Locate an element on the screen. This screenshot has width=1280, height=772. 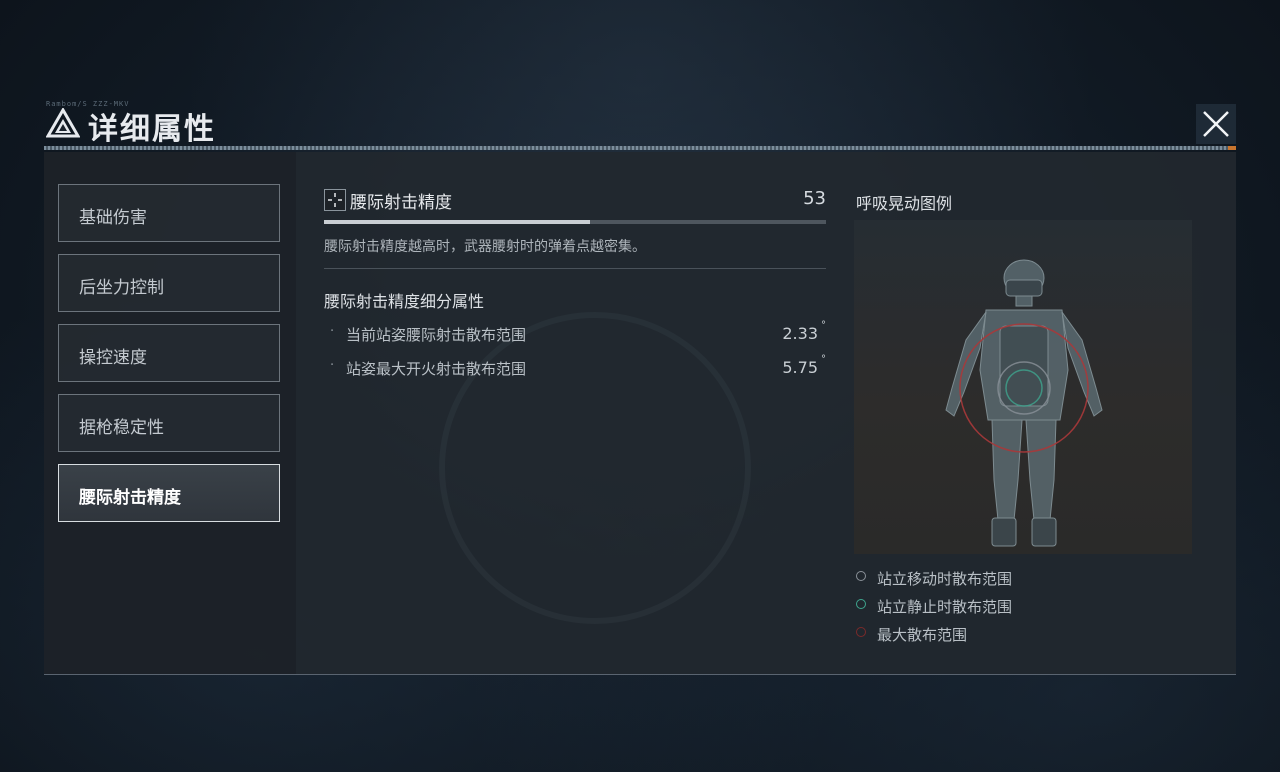
sidebar-item-recoil-control: 后坐力控制 is located at coordinates (169, 283).